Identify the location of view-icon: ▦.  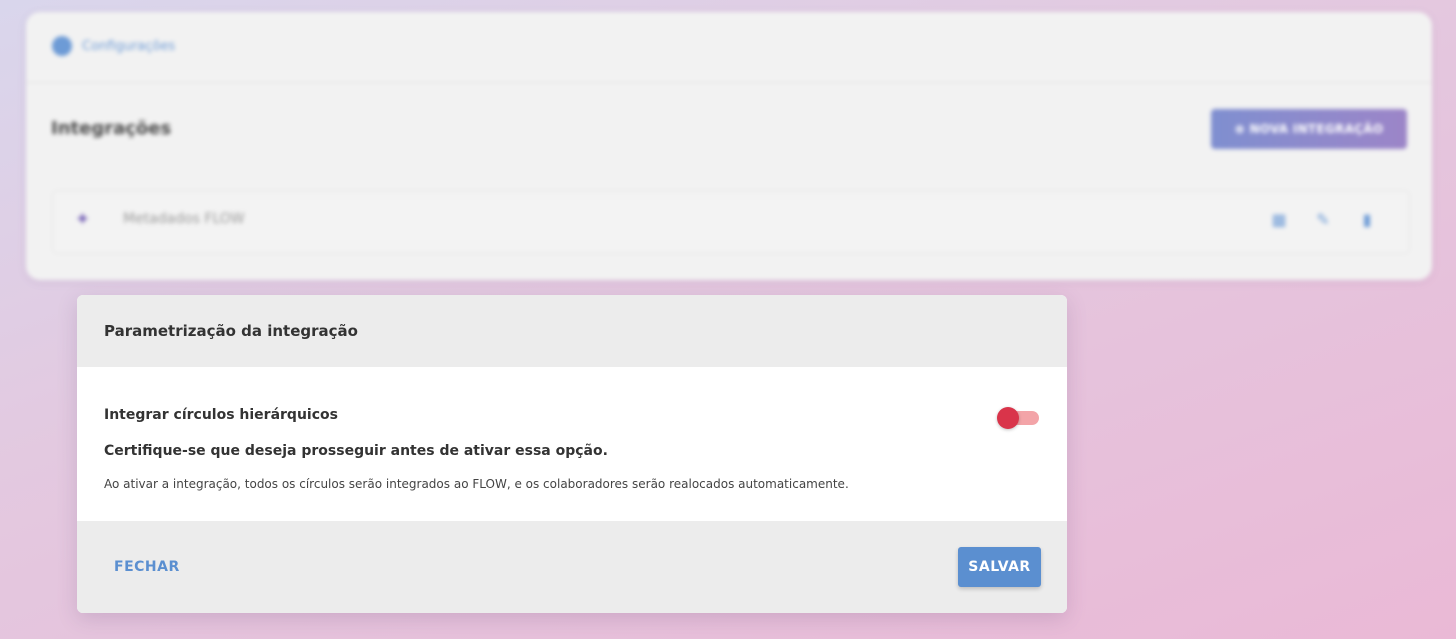
(1279, 219).